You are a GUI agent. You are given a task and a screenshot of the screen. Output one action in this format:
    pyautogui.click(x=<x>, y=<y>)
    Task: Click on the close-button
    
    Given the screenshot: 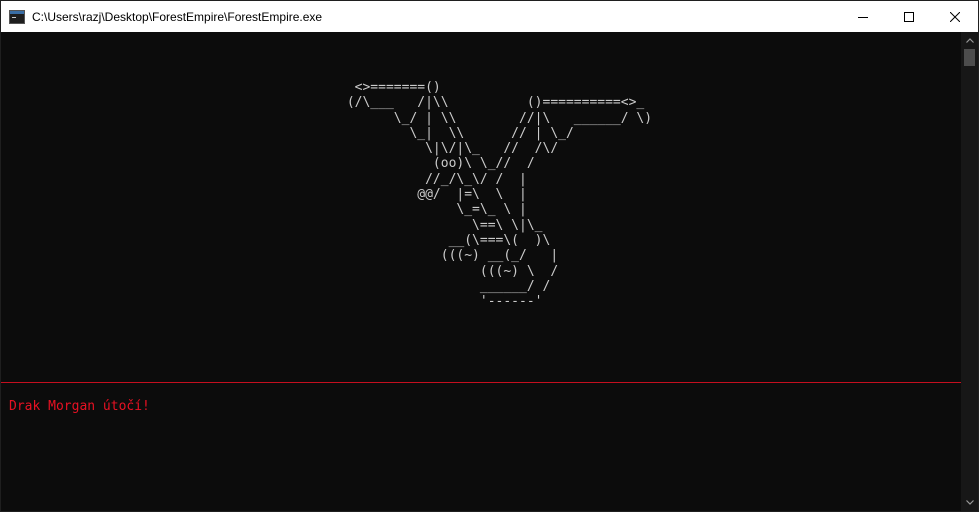 What is the action you would take?
    pyautogui.click(x=955, y=16)
    